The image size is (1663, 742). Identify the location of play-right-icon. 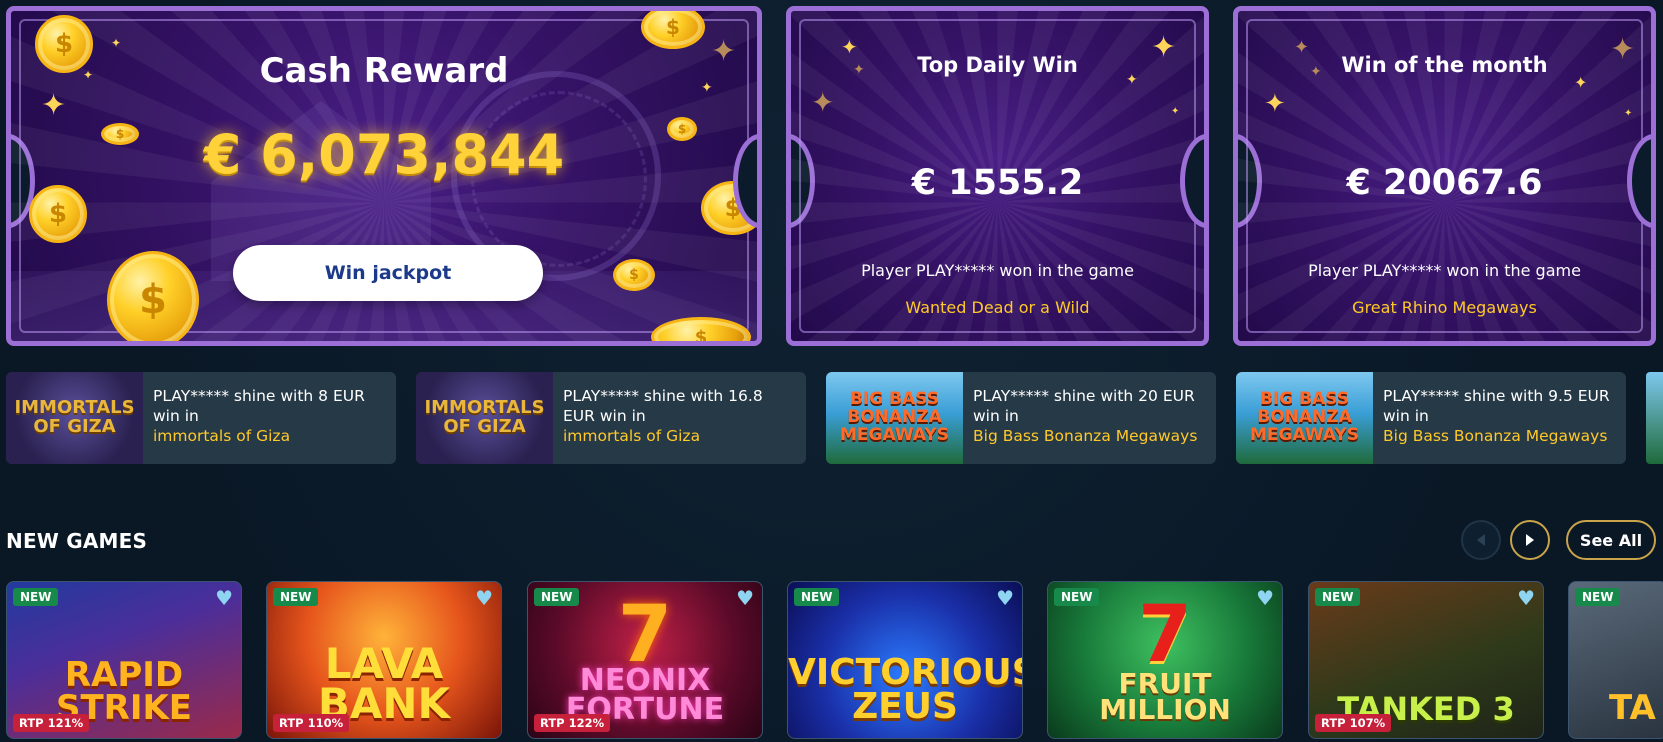
(1530, 540).